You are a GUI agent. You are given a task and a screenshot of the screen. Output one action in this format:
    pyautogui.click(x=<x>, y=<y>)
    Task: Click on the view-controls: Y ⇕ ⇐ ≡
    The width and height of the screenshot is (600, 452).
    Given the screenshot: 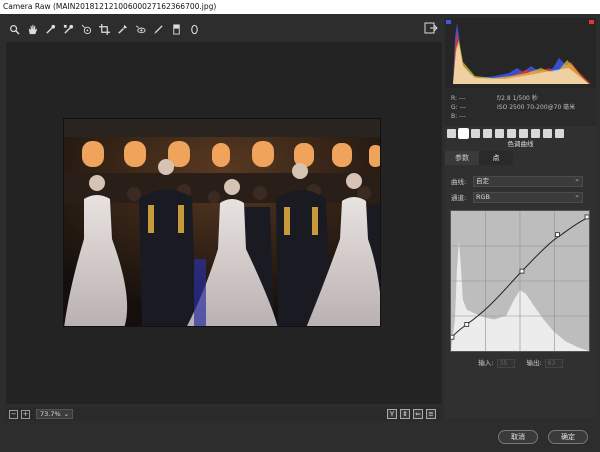 What is the action you would take?
    pyautogui.click(x=411, y=414)
    